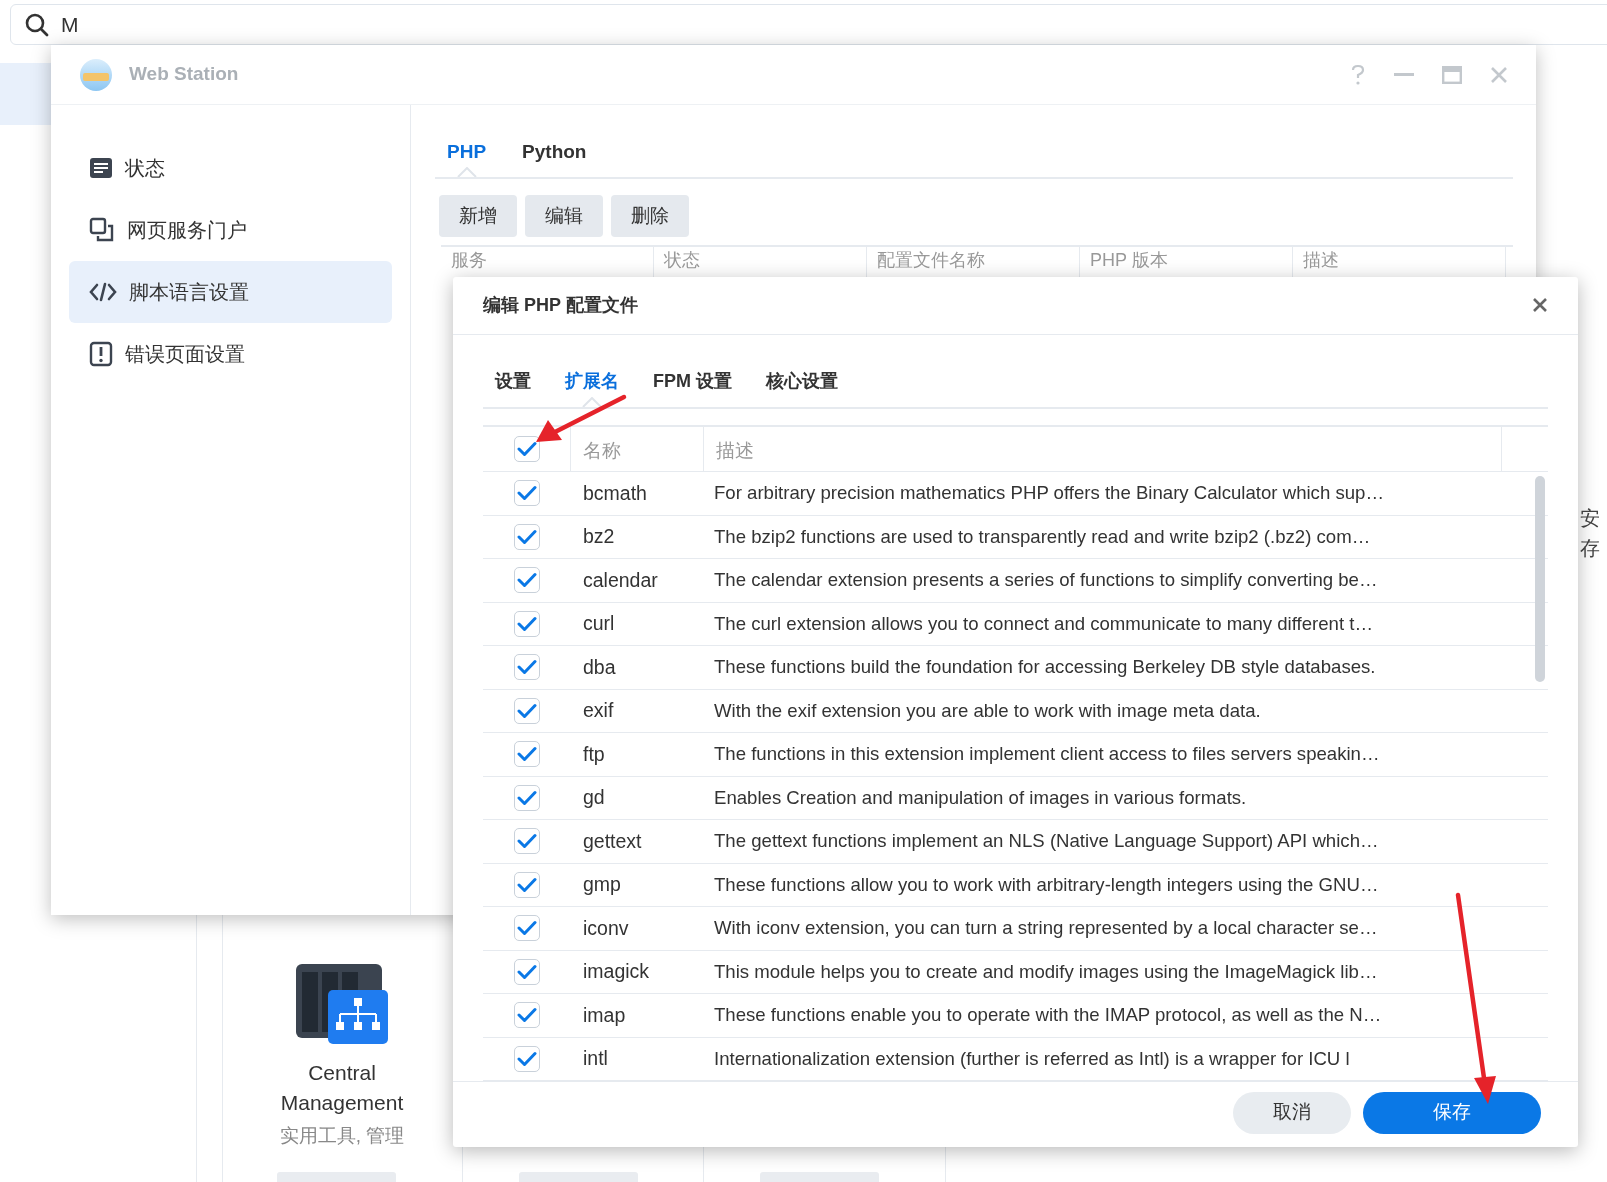 The image size is (1607, 1182). I want to click on tab: 扩展名, so click(592, 381).